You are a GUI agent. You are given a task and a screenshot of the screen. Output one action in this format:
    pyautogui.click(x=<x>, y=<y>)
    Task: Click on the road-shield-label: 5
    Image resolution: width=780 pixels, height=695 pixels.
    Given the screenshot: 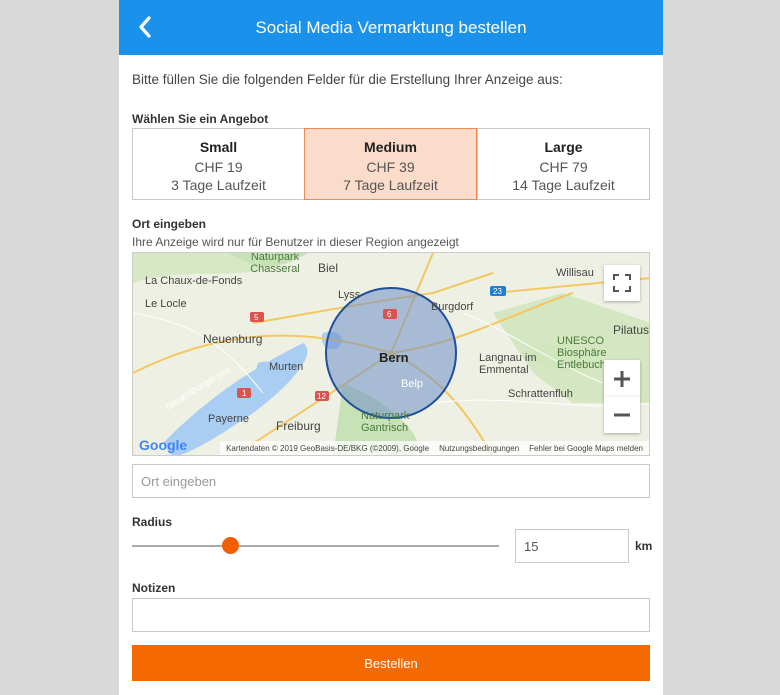 What is the action you would take?
    pyautogui.click(x=256, y=317)
    